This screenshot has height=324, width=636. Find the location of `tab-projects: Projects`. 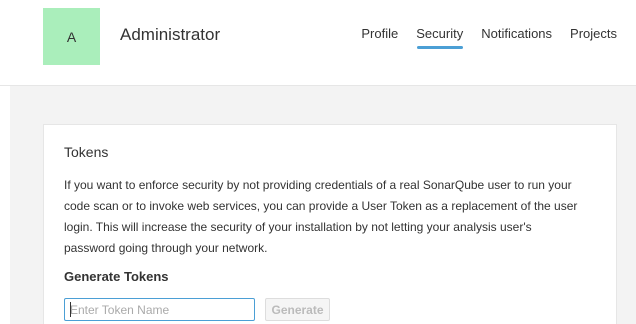

tab-projects: Projects is located at coordinates (600, 40).